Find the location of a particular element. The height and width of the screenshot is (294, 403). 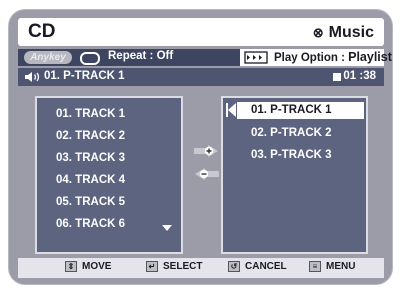

track-list-item: 05. TRACK 5 is located at coordinates (109, 202).